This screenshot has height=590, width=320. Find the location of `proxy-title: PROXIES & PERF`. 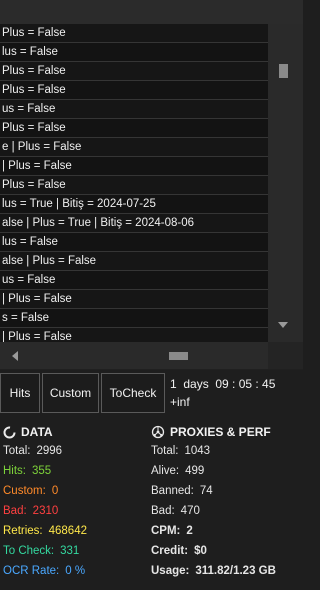

proxy-title: PROXIES & PERF is located at coordinates (220, 432).